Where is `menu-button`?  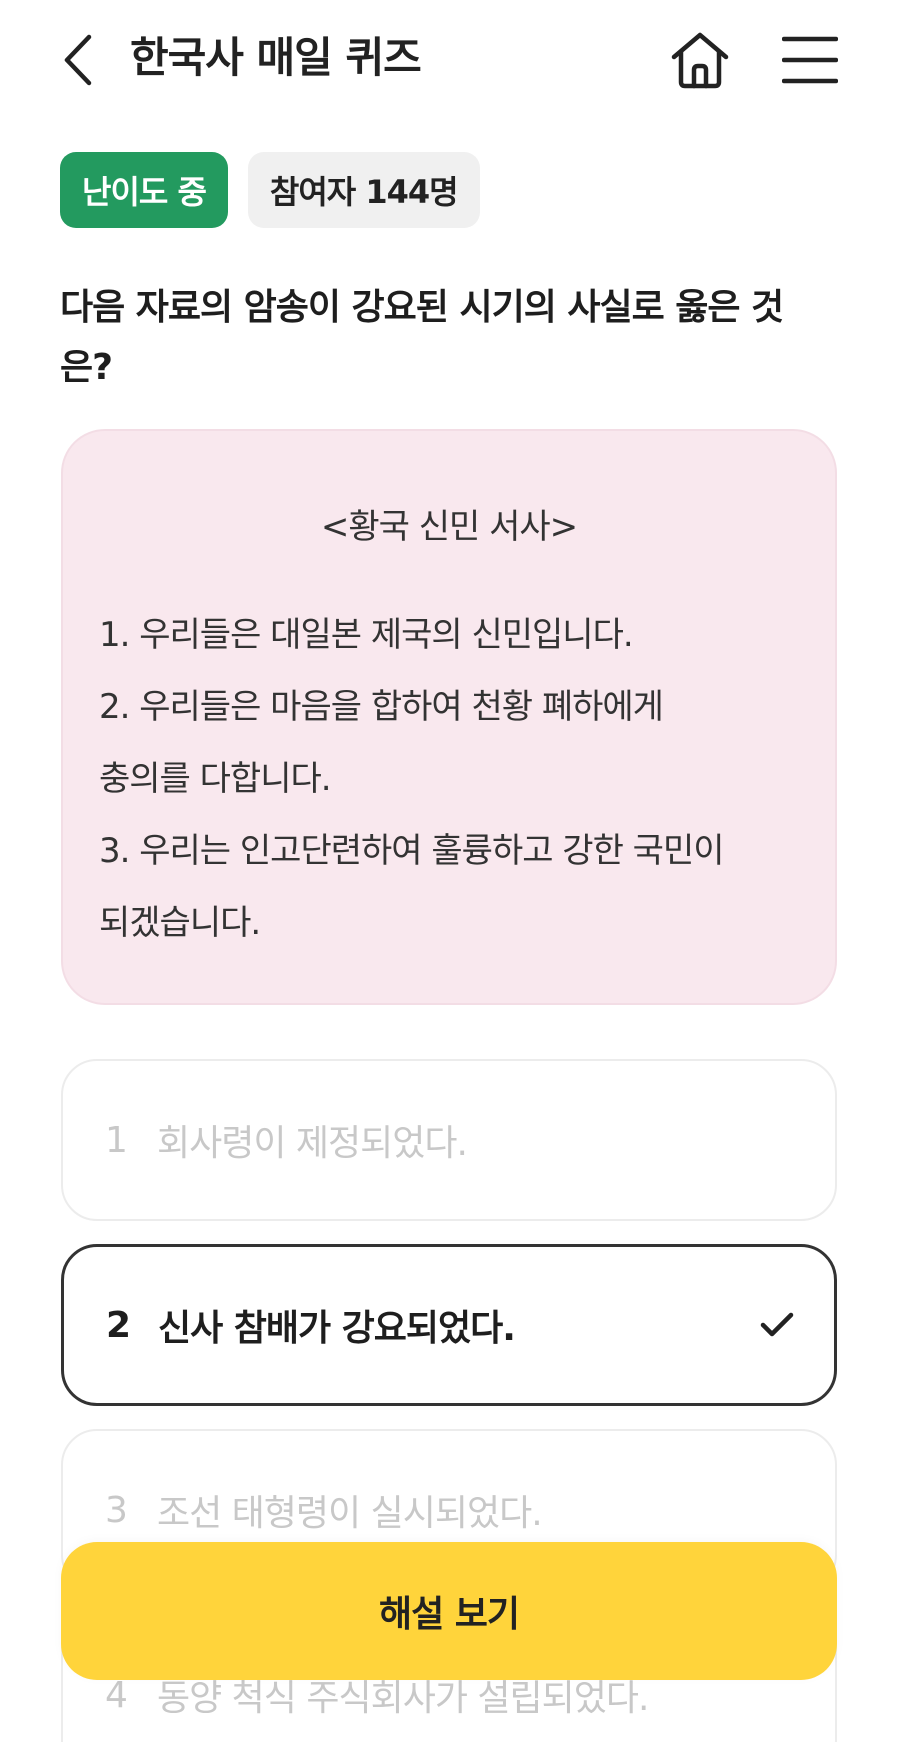
menu-button is located at coordinates (810, 60).